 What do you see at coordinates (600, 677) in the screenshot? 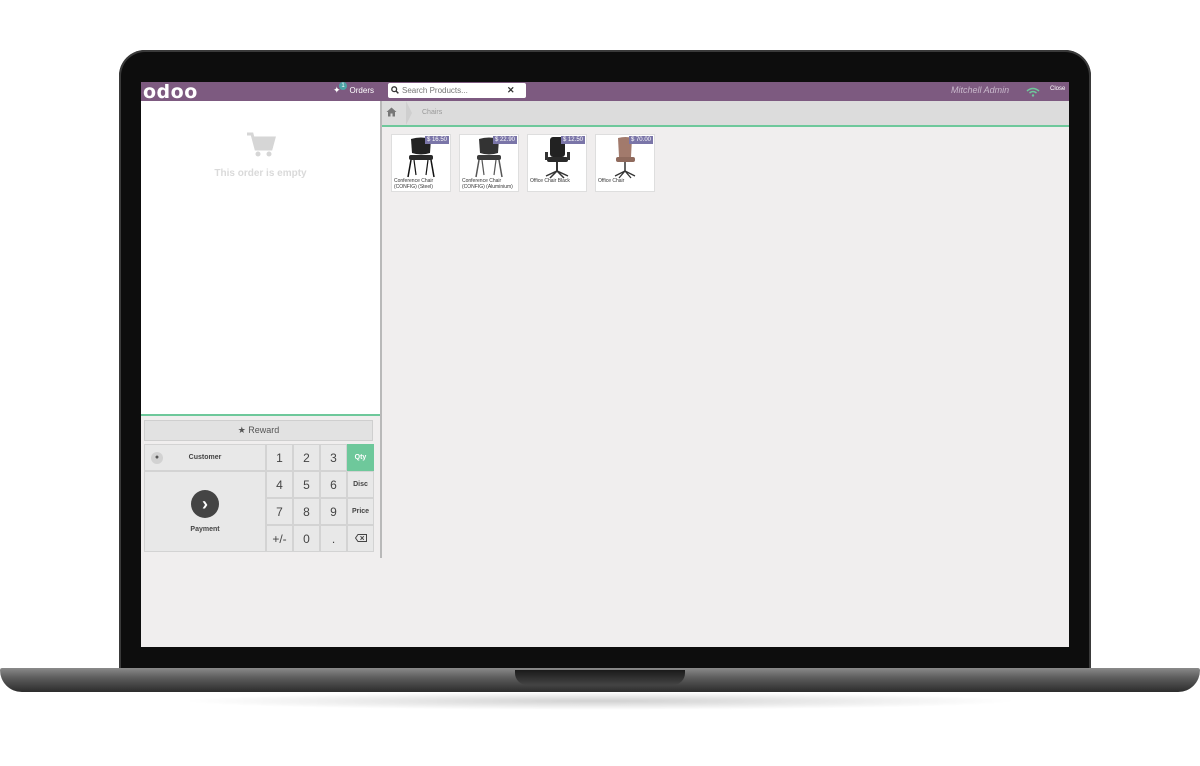
I see `laptop-notch` at bounding box center [600, 677].